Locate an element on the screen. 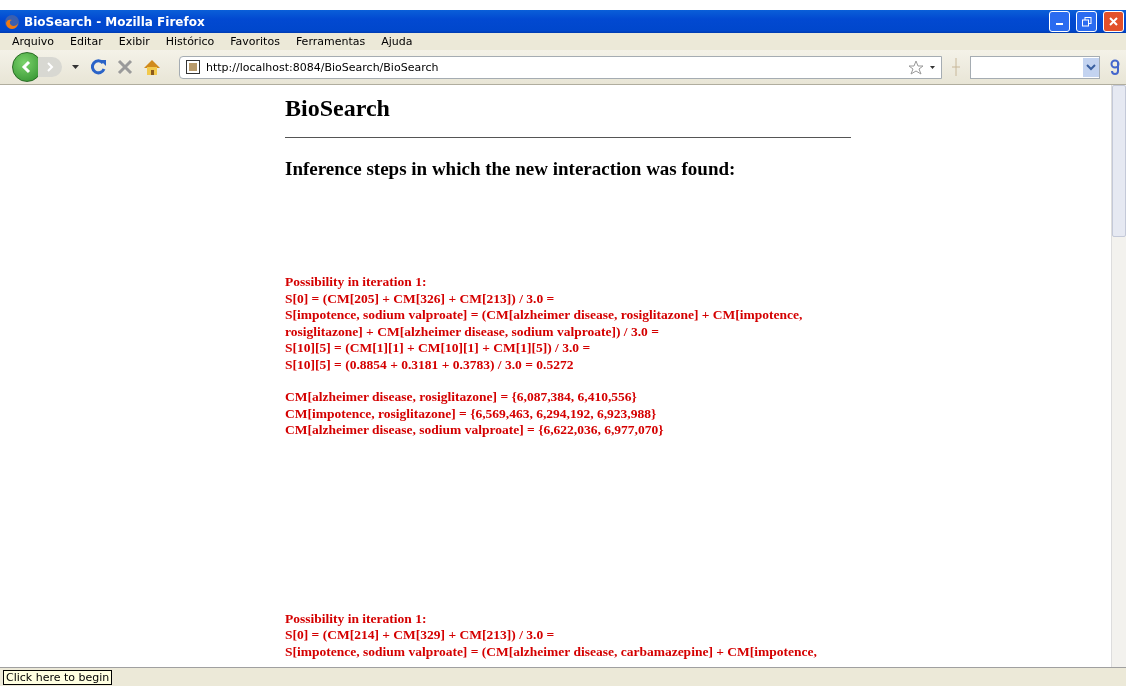 The image size is (1126, 686). search-engine-icon is located at coordinates (1115, 67).